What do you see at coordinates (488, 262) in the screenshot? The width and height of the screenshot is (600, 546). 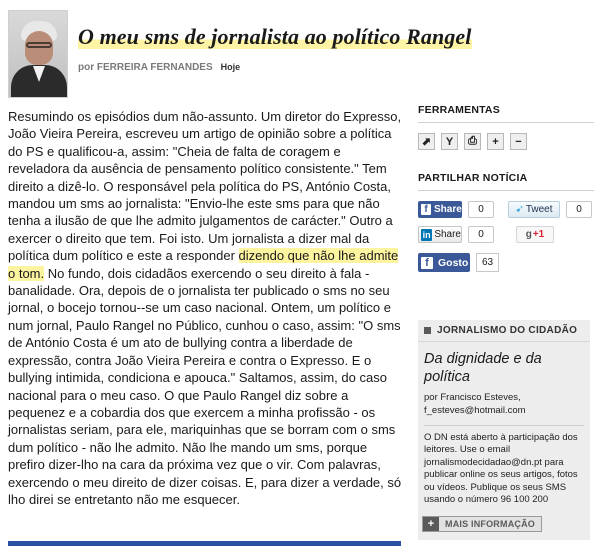 I see `facebook-like-count: 63` at bounding box center [488, 262].